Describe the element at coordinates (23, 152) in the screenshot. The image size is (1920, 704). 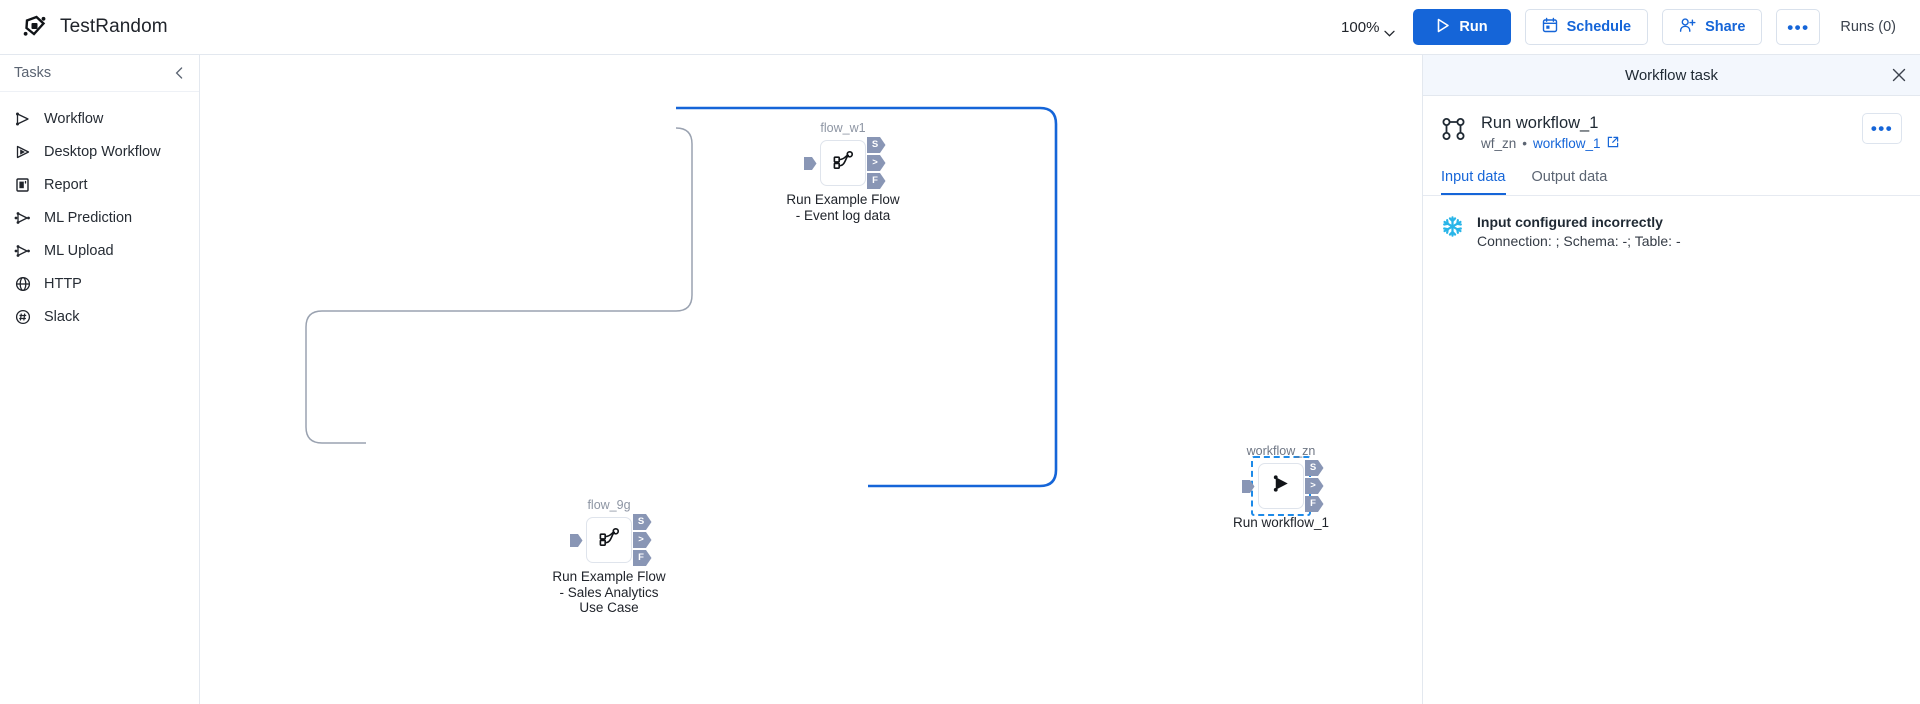
I see `desktop-workflow-icon` at that location.